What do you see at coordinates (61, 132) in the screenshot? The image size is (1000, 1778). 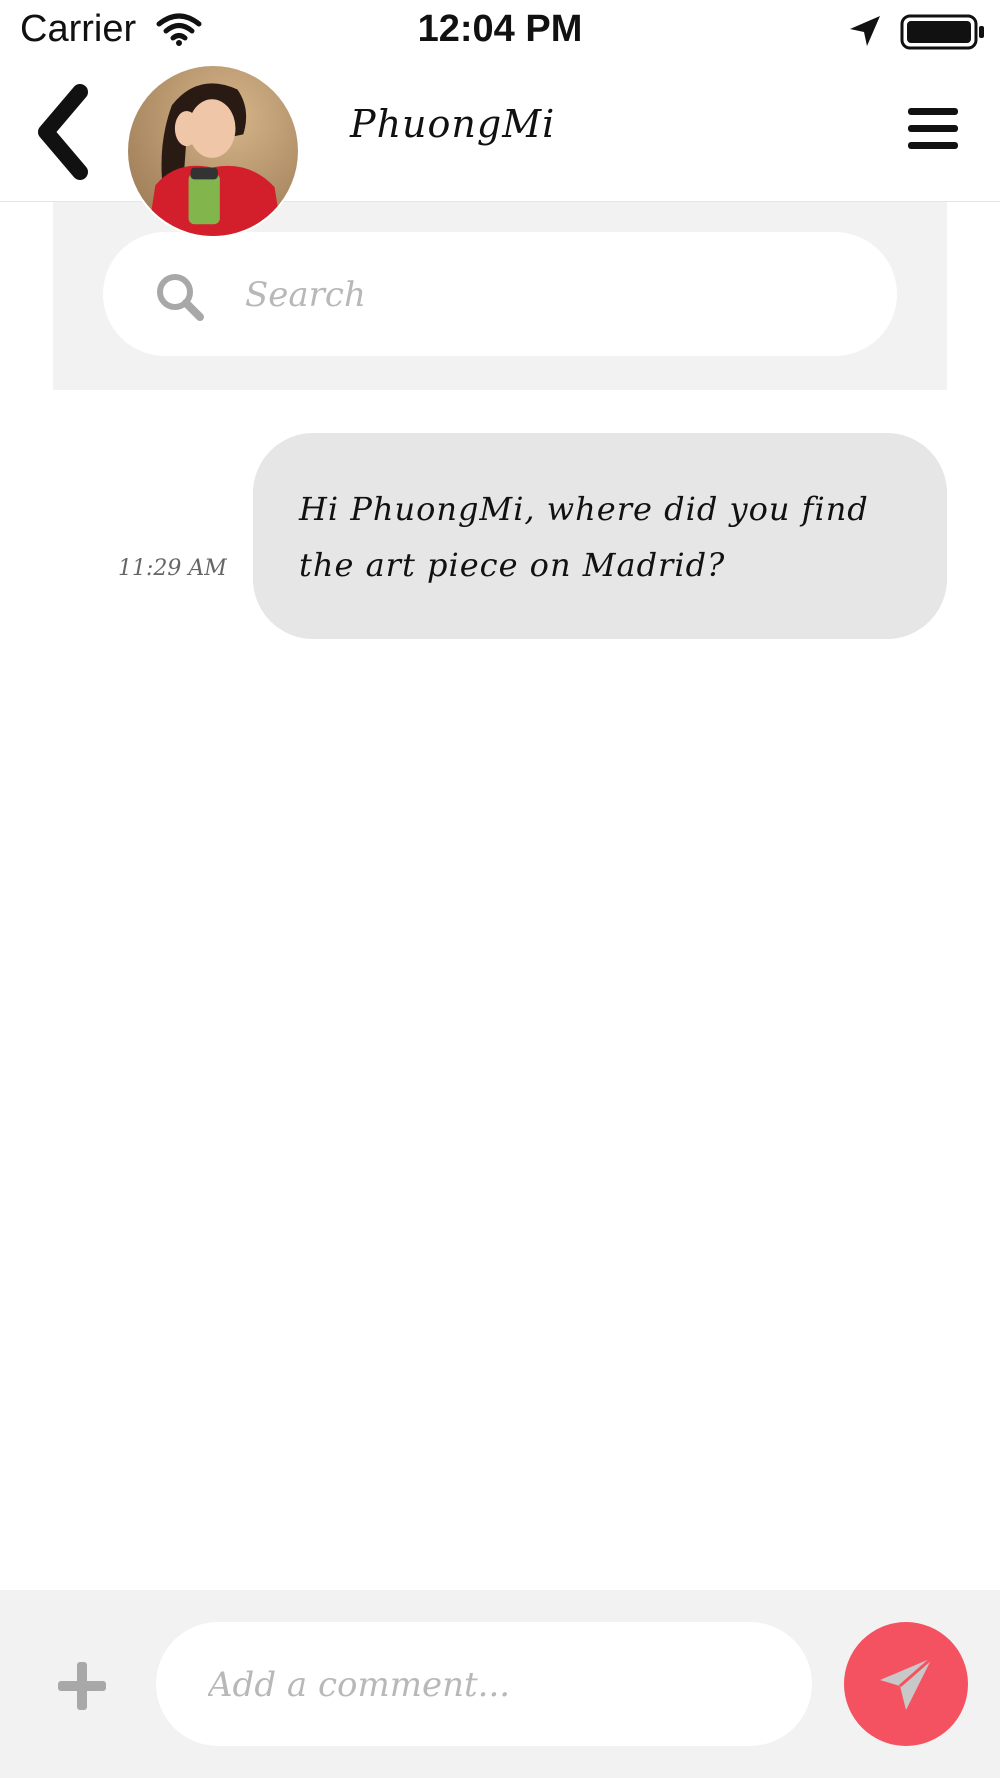 I see `back-button` at bounding box center [61, 132].